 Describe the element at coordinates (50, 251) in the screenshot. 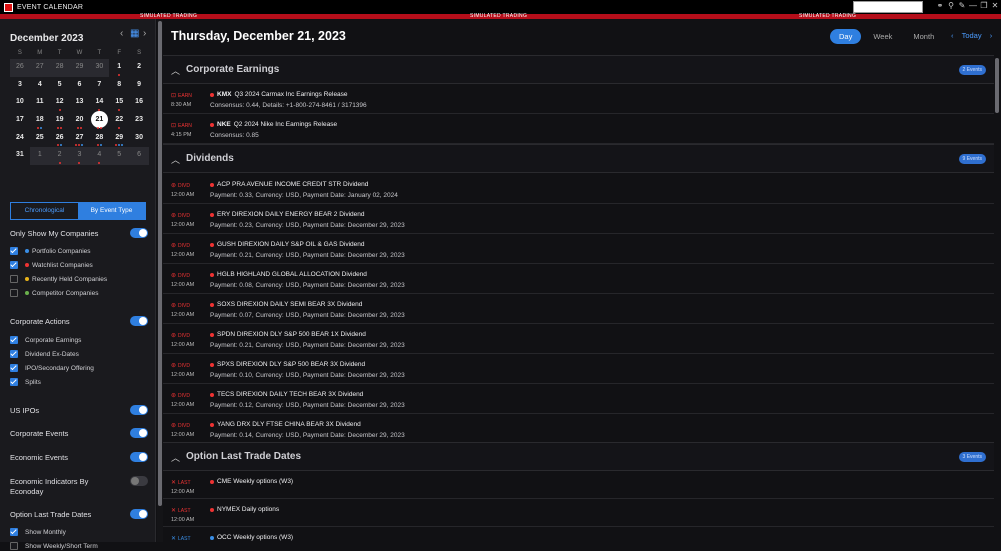

I see `portfolio-companies-filter: Portfolio Companies` at that location.